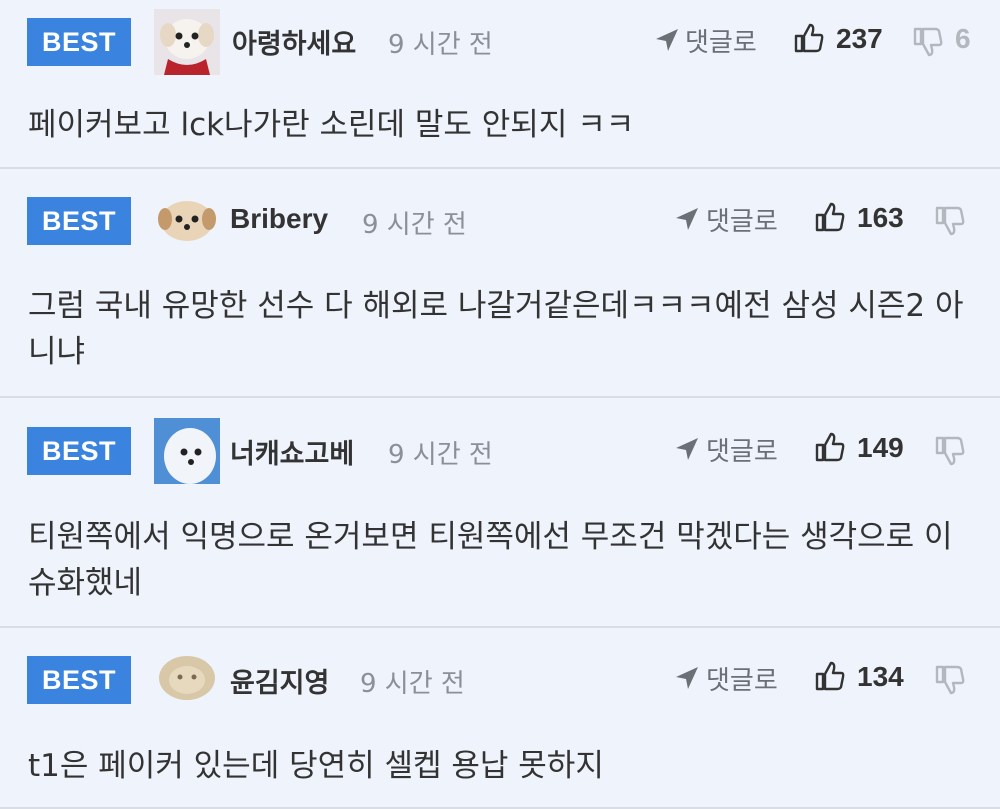 The height and width of the screenshot is (809, 1000). Describe the element at coordinates (500, 37) in the screenshot. I see `comment-header: BEST 아령하세요 9 시간 전 댓글로 237 6` at that location.